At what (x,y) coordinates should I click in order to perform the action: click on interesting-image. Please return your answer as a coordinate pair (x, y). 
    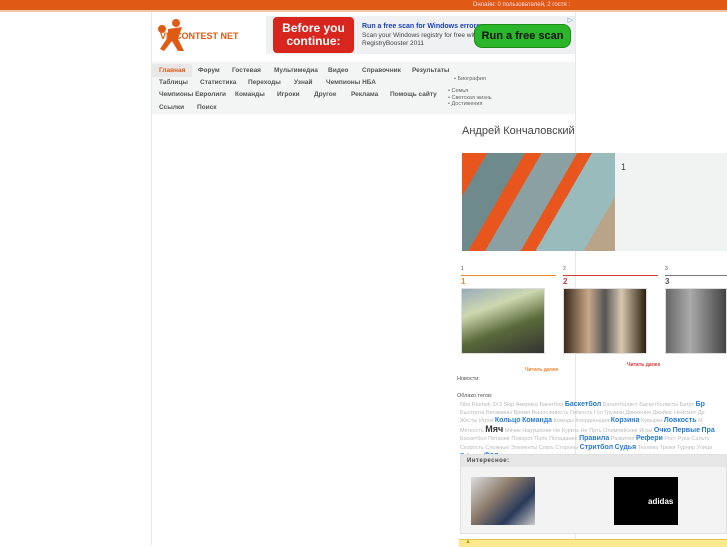
    Looking at the image, I should click on (503, 501).